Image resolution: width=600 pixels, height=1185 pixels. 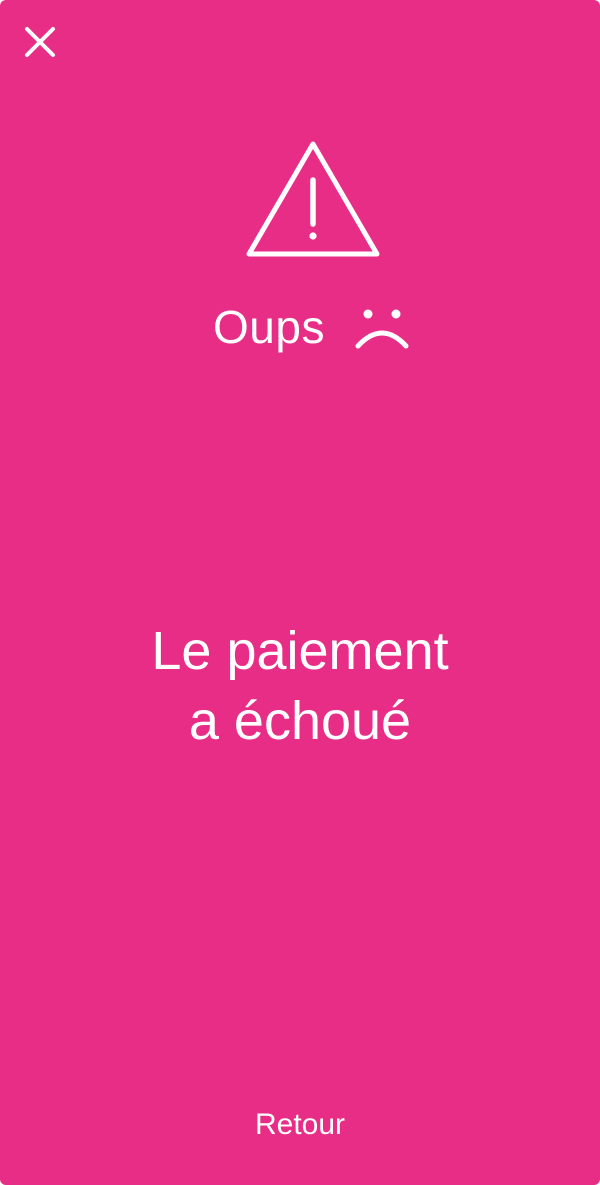 I want to click on back-button: Retour, so click(x=300, y=1125).